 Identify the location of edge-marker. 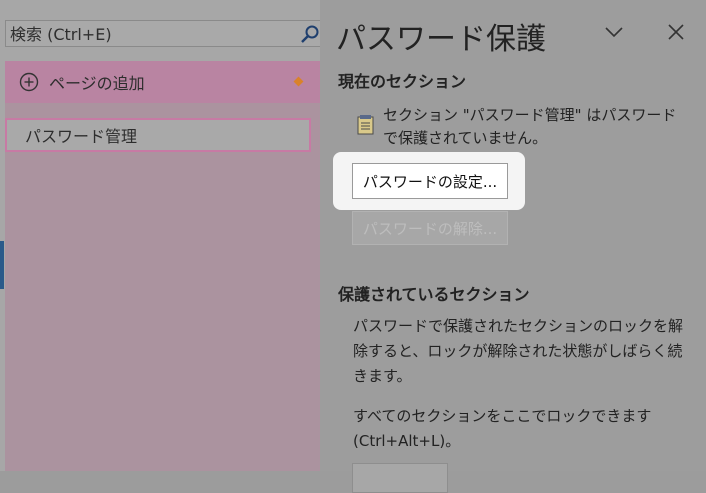
(2, 265).